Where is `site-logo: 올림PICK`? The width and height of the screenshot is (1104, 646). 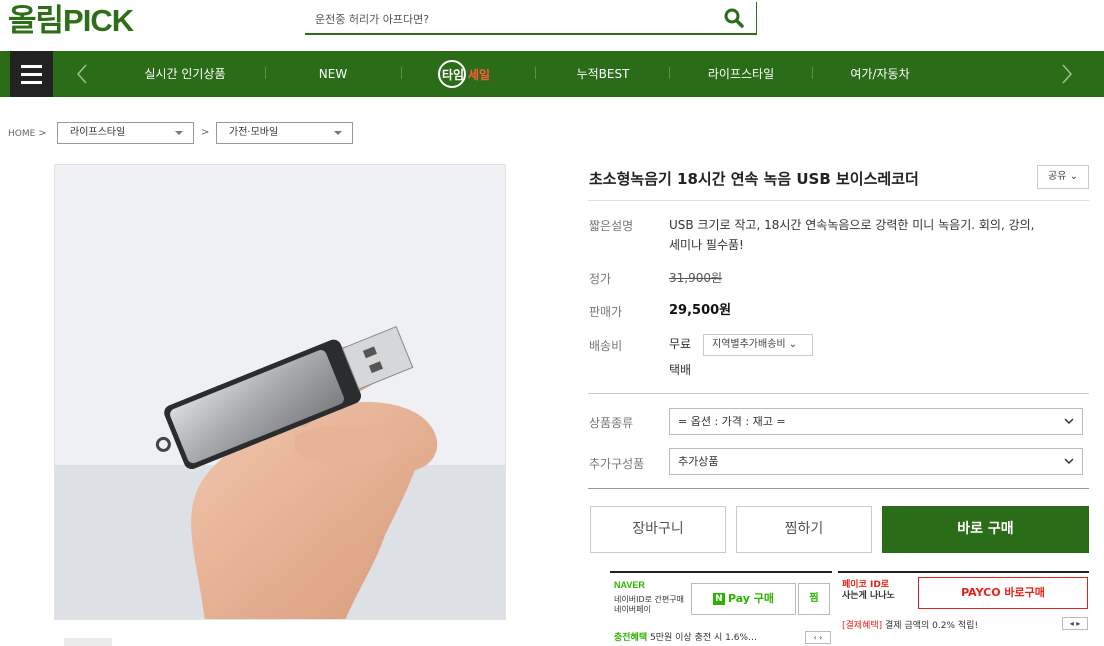
site-logo: 올림PICK is located at coordinates (71, 21).